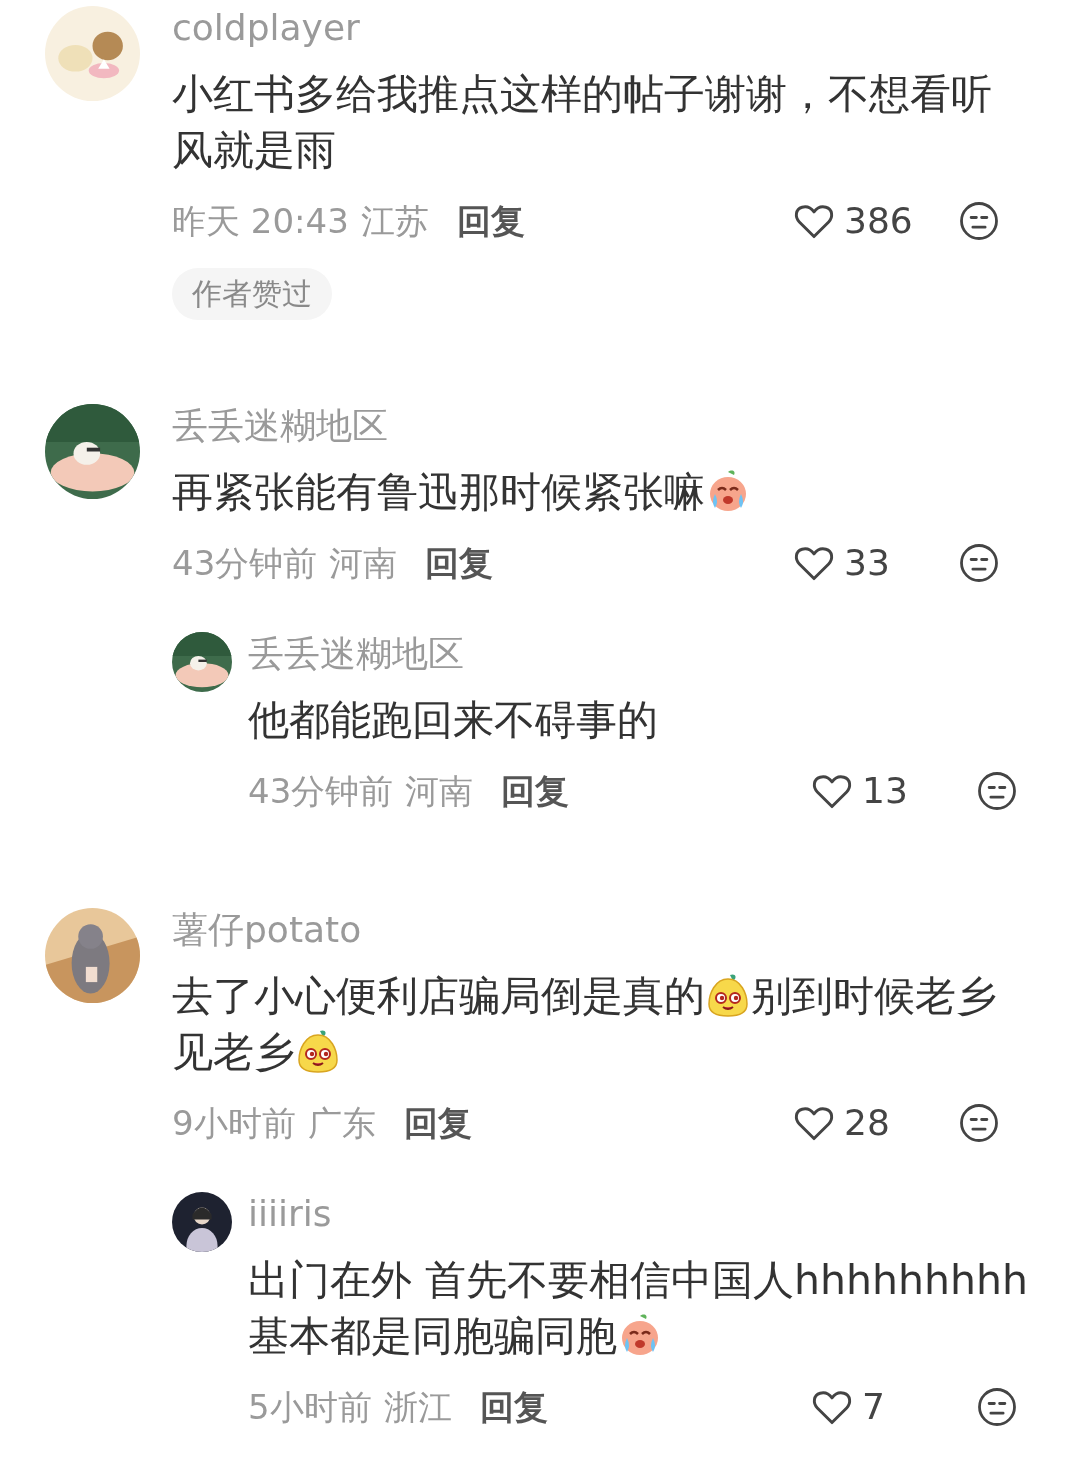 The height and width of the screenshot is (1463, 1084). Describe the element at coordinates (638, 1308) in the screenshot. I see `comment-text: 出门在外 首先不要相信中国人hhhhhhhhh基本都是同胞骗同胞` at that location.